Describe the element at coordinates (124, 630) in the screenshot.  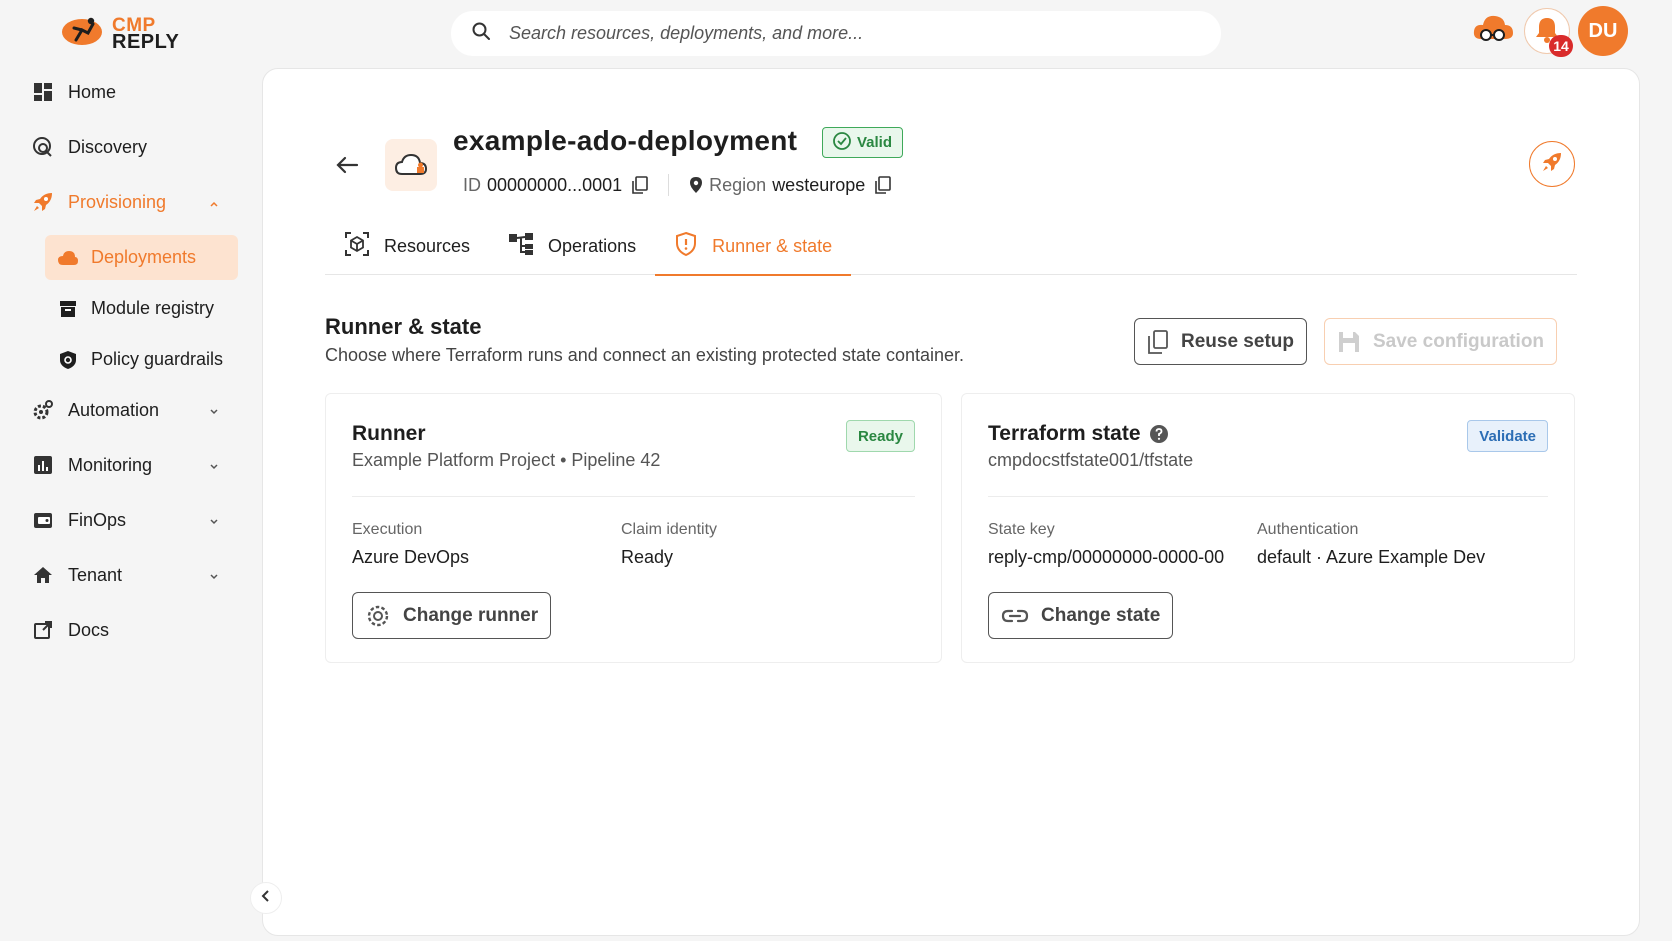
I see `sidebar-item-docs: Docs` at that location.